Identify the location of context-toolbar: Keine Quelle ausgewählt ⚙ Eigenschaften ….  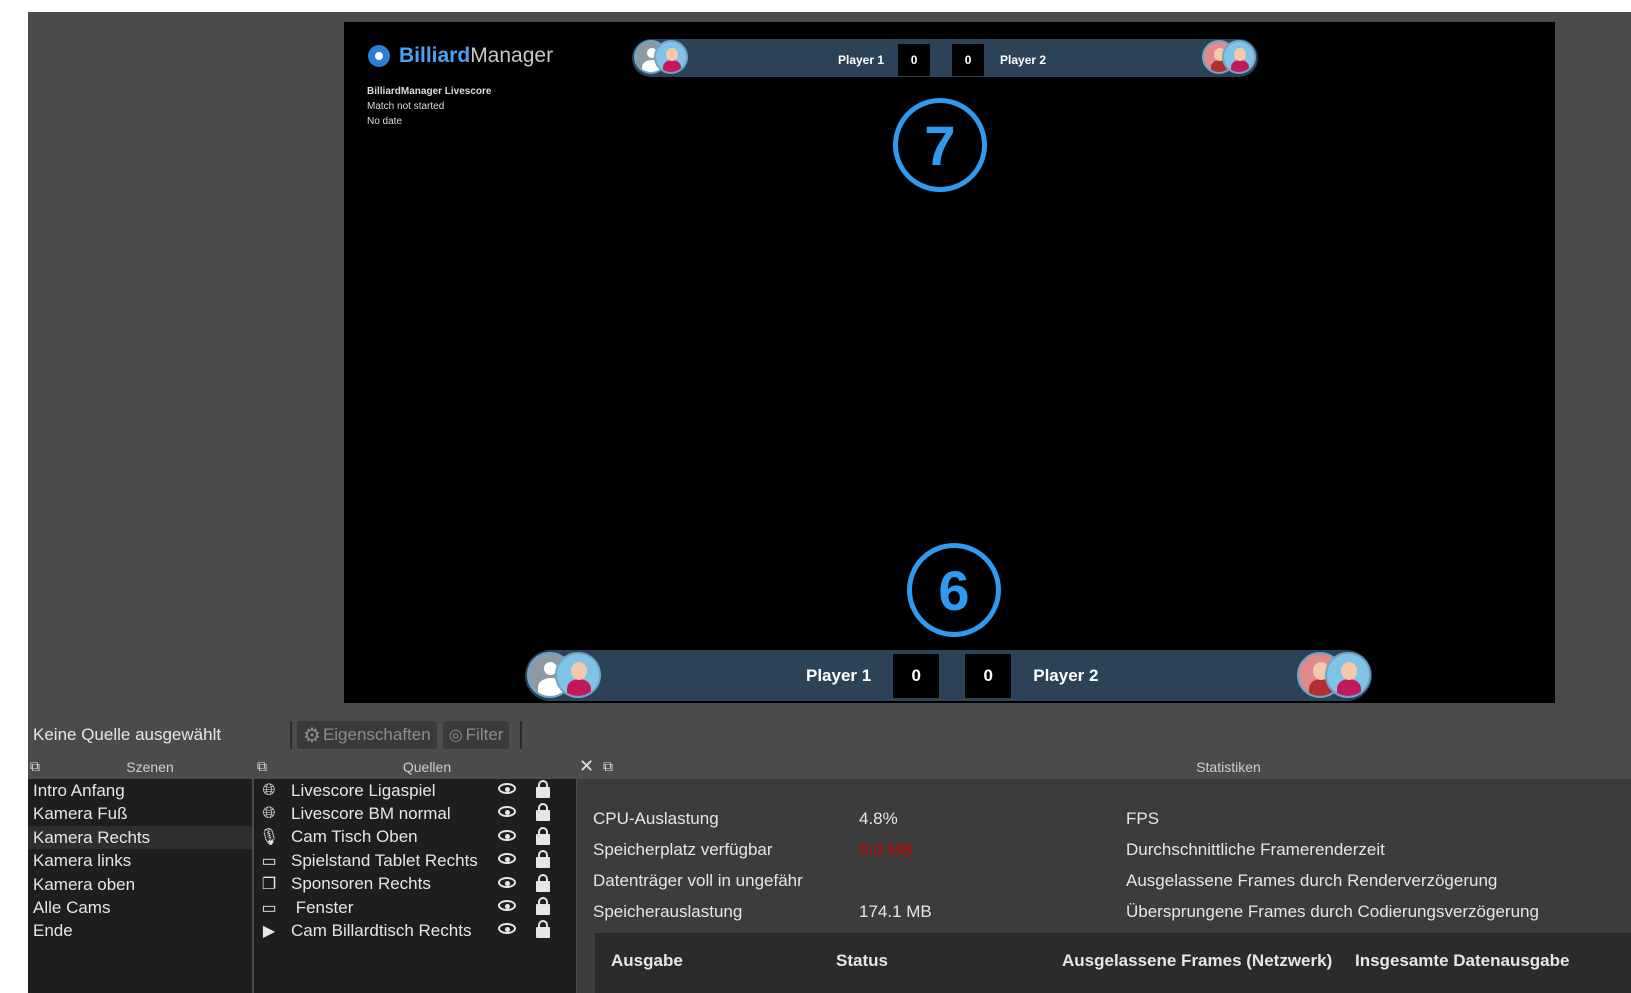
(829, 735).